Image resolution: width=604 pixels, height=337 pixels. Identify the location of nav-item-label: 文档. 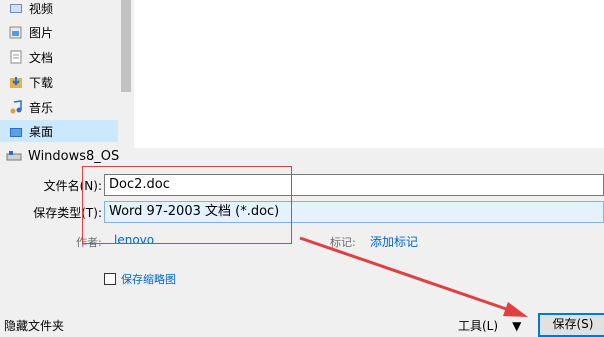
(41, 57).